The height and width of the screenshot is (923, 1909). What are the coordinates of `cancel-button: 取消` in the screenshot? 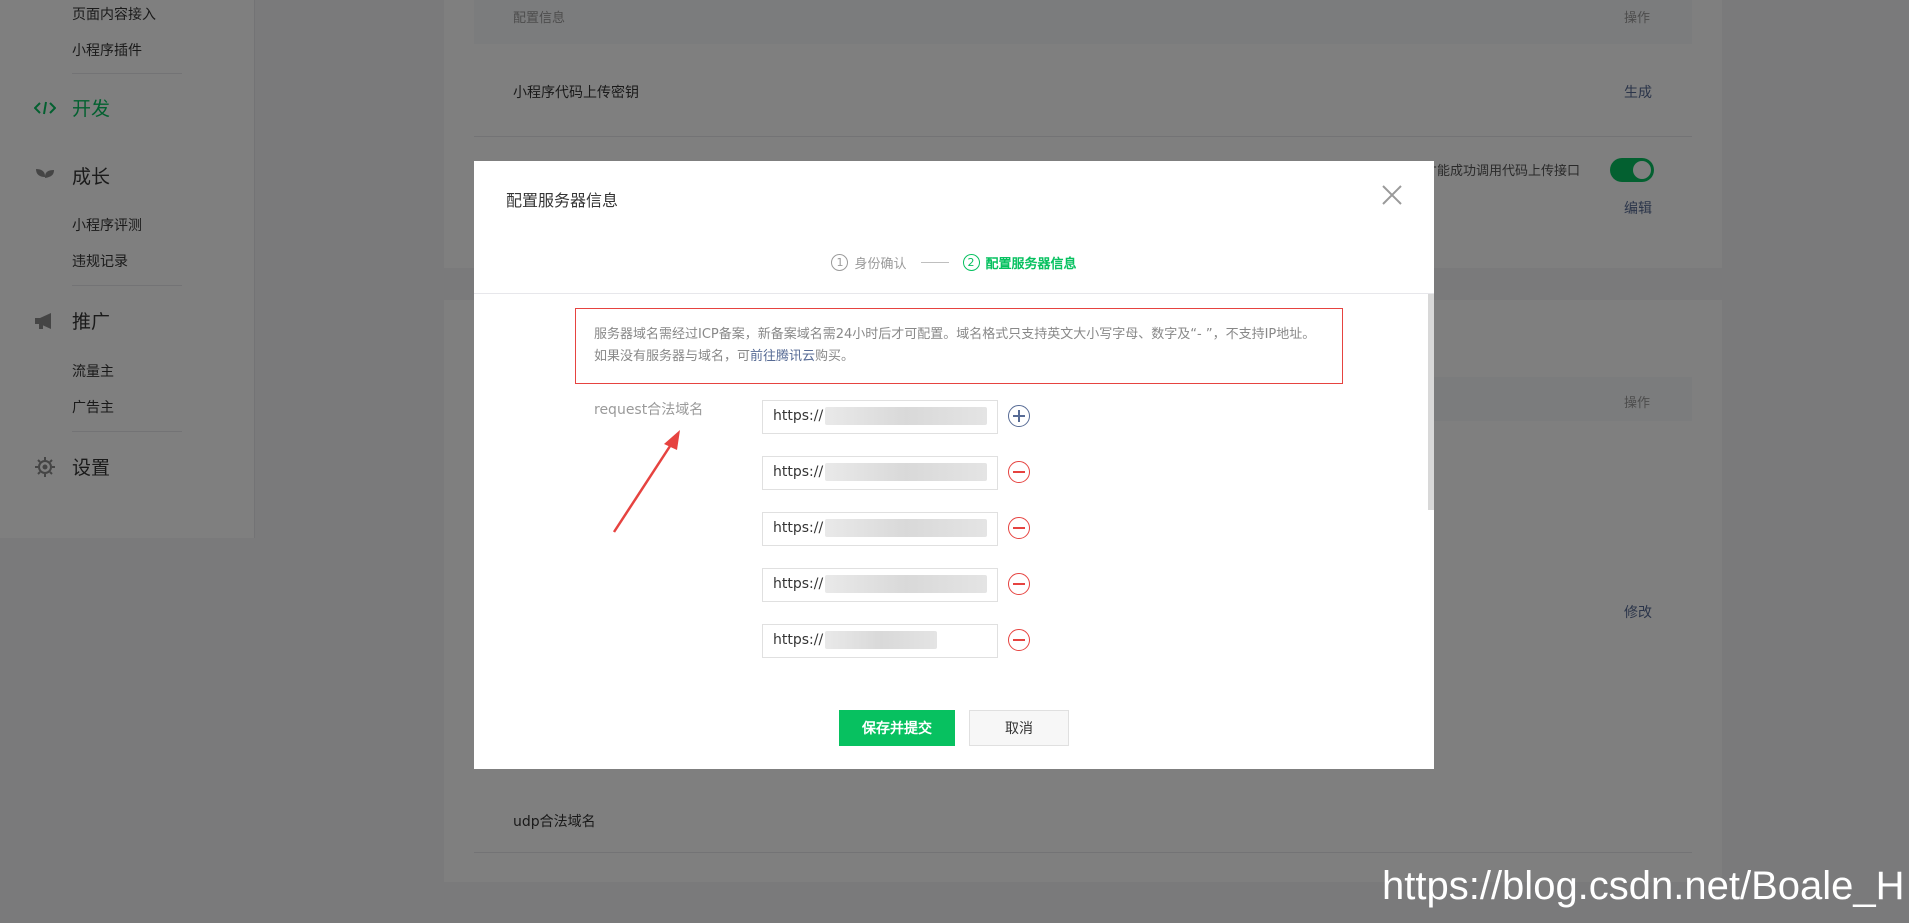 It's located at (1019, 728).